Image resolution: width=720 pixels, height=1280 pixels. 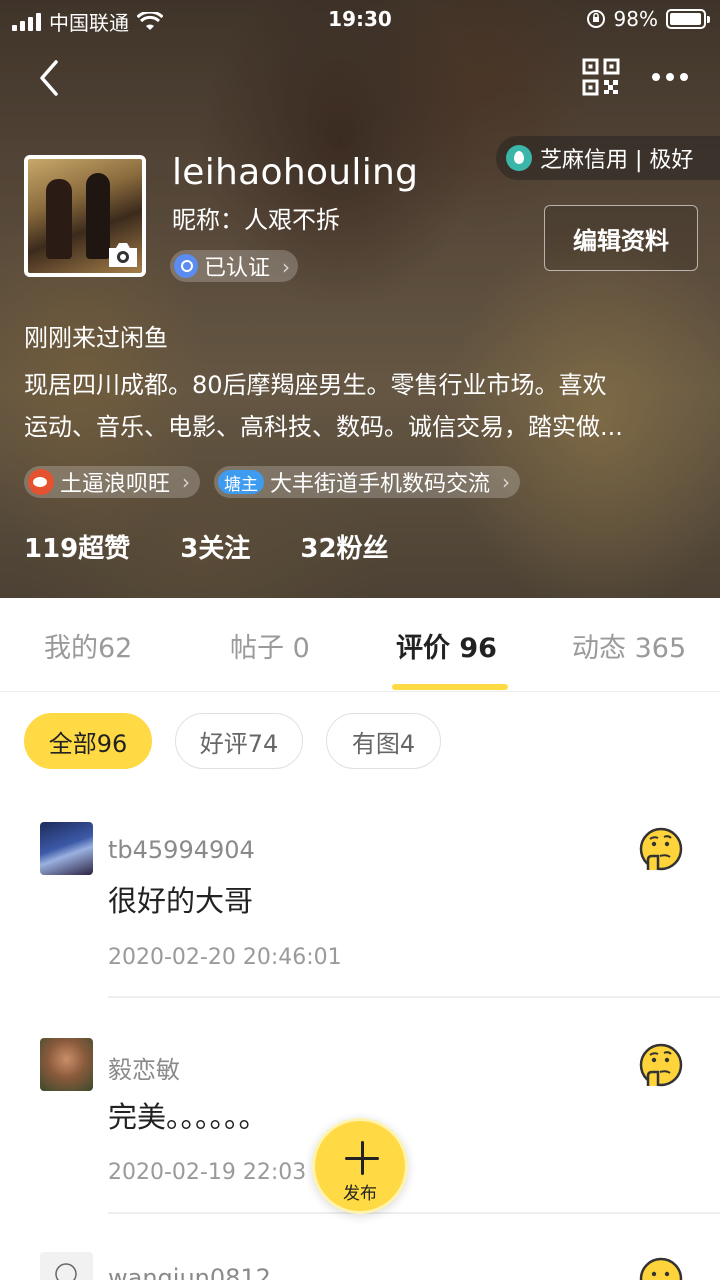 What do you see at coordinates (315, 385) in the screenshot?
I see `bio-line: 现居四川成都。80后摩羯座男生。零售行业市场。喜欢` at bounding box center [315, 385].